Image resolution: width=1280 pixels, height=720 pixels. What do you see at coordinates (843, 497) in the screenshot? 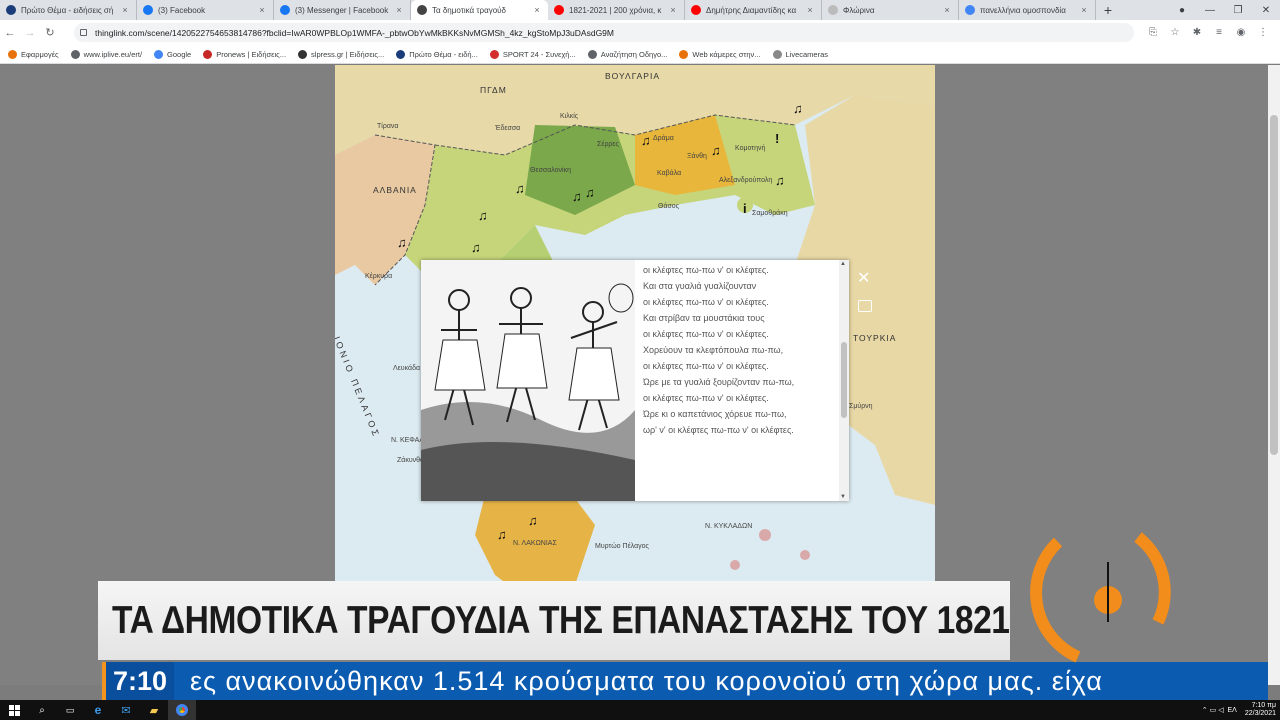
I see `scroll-down-icon: ▼` at bounding box center [843, 497].